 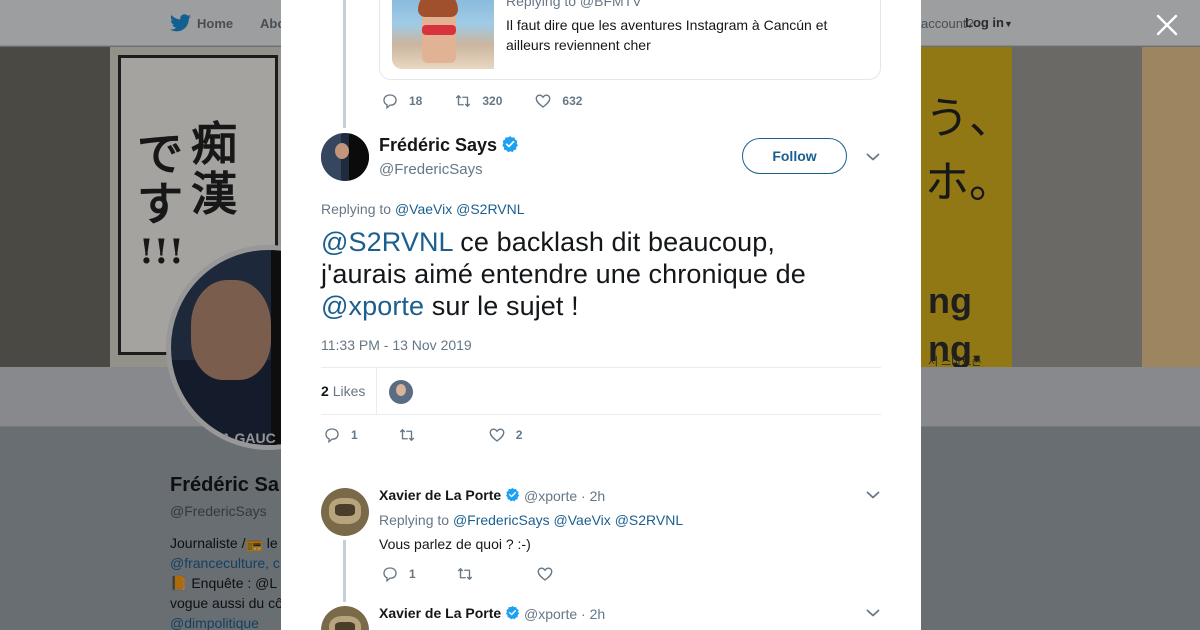 I want to click on tweet-actions: 1 2, so click(x=422, y=435).